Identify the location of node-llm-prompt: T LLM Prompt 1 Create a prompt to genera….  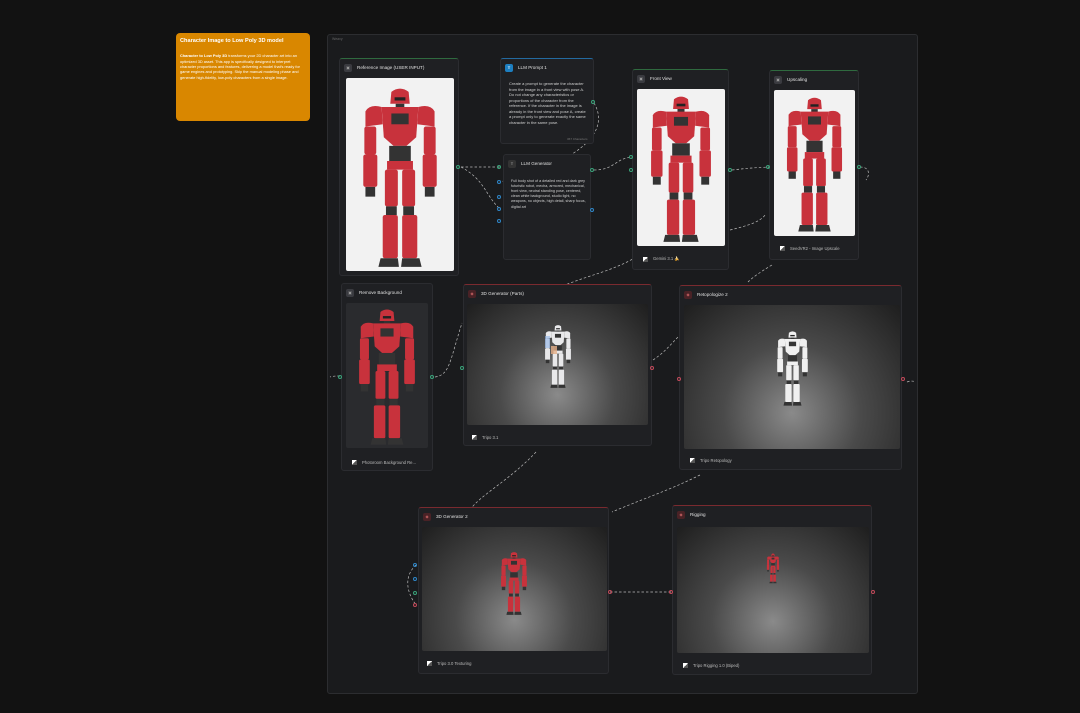
(547, 101).